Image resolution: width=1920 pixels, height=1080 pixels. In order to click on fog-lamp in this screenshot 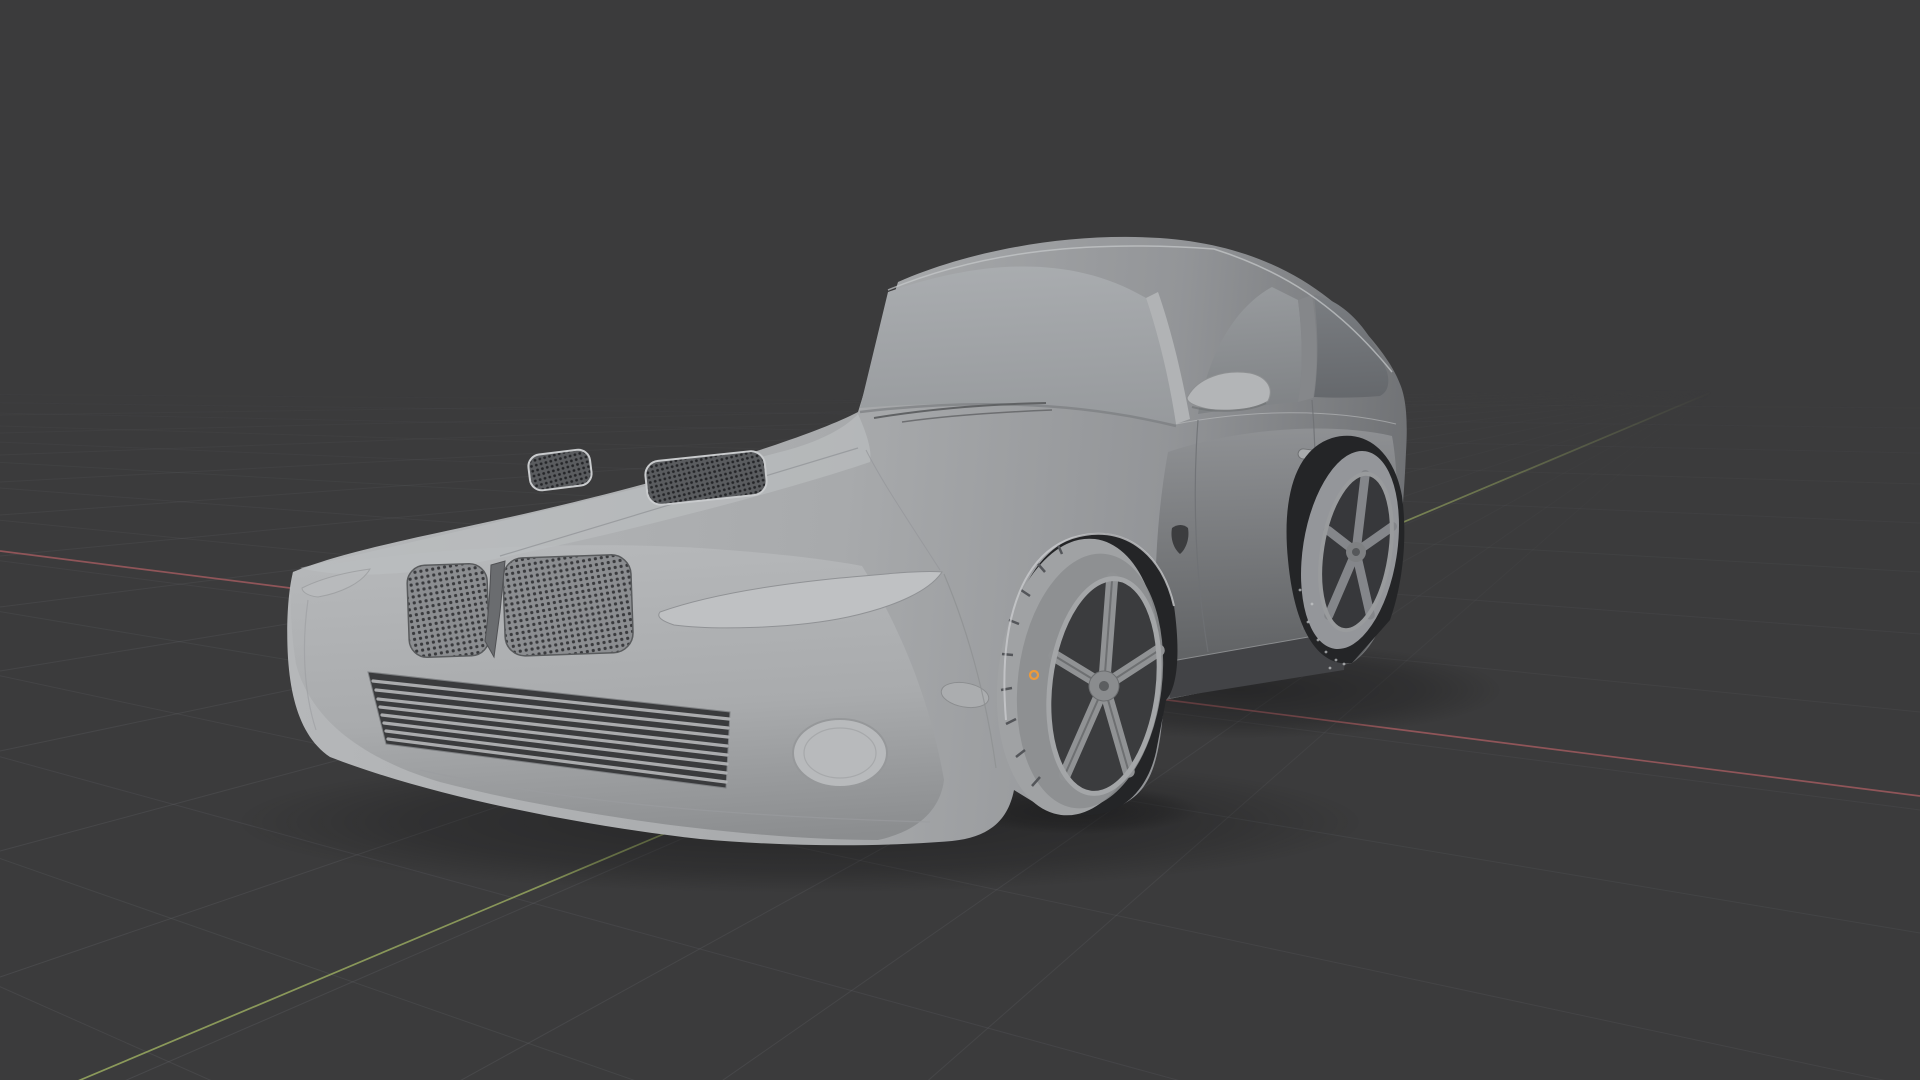, I will do `click(840, 753)`.